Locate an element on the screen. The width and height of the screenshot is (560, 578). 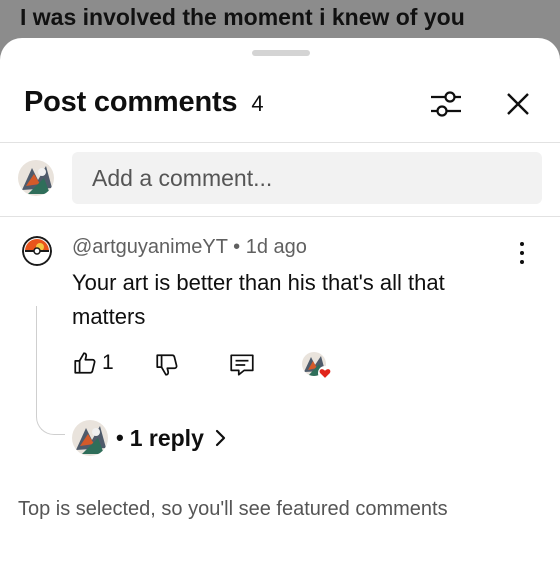
thread-connector is located at coordinates (50, 370).